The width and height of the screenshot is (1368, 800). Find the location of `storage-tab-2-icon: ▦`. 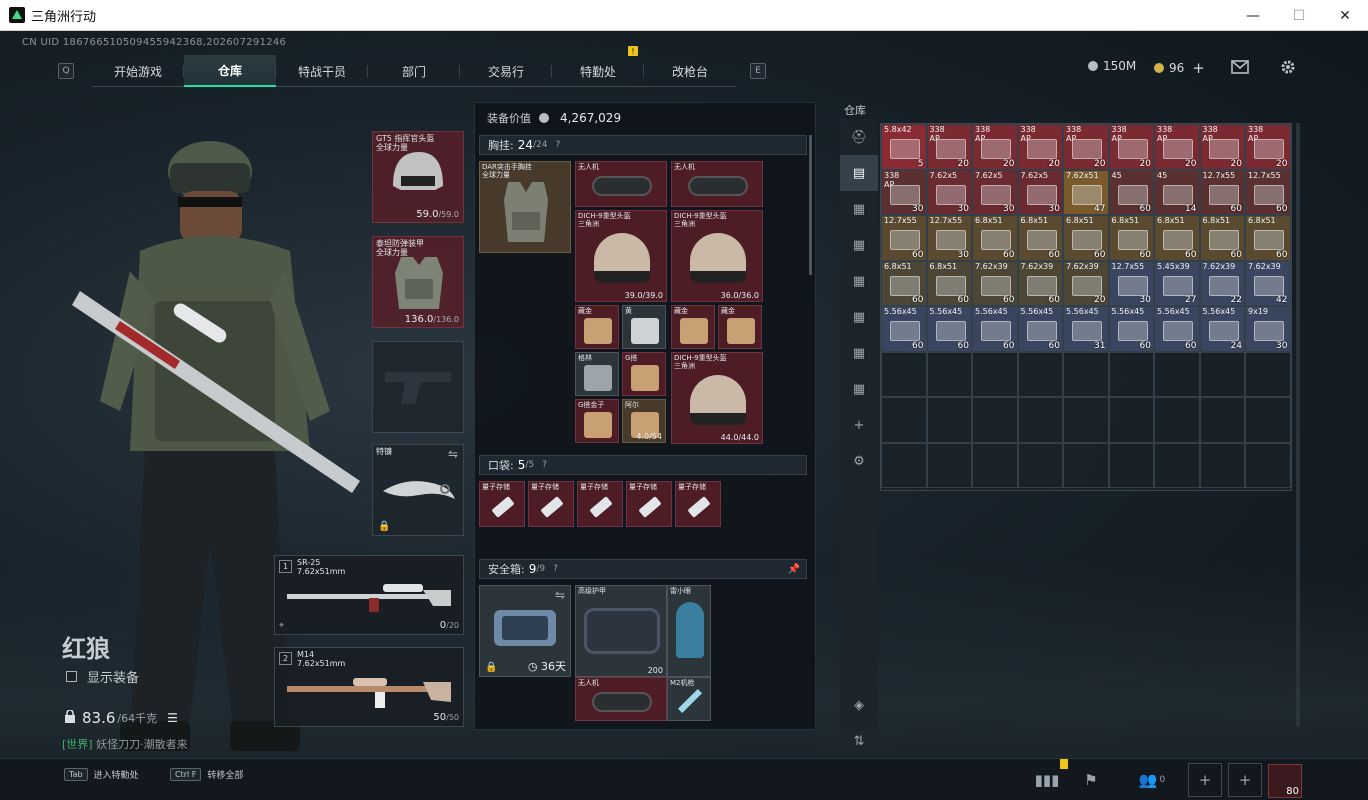

storage-tab-2-icon: ▦ is located at coordinates (859, 209).